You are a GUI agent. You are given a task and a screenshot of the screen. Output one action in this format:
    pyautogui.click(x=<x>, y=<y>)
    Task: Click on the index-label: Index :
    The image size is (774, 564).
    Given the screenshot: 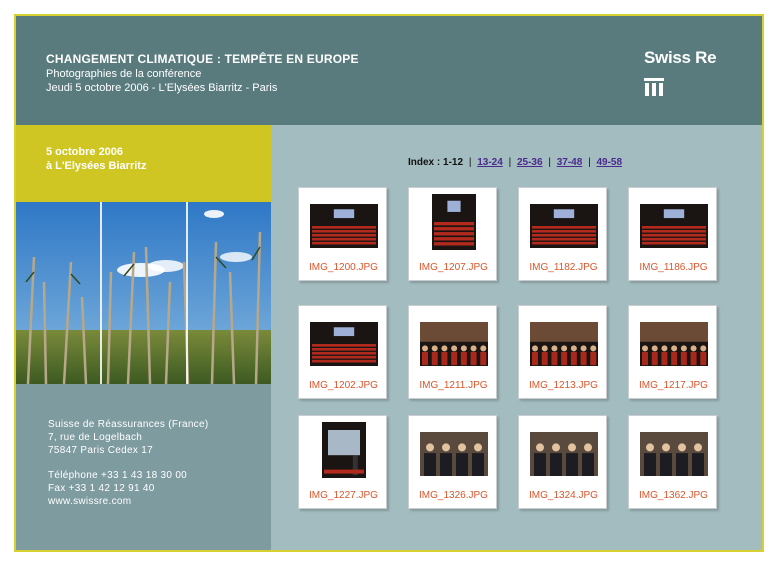 What is the action you would take?
    pyautogui.click(x=424, y=162)
    